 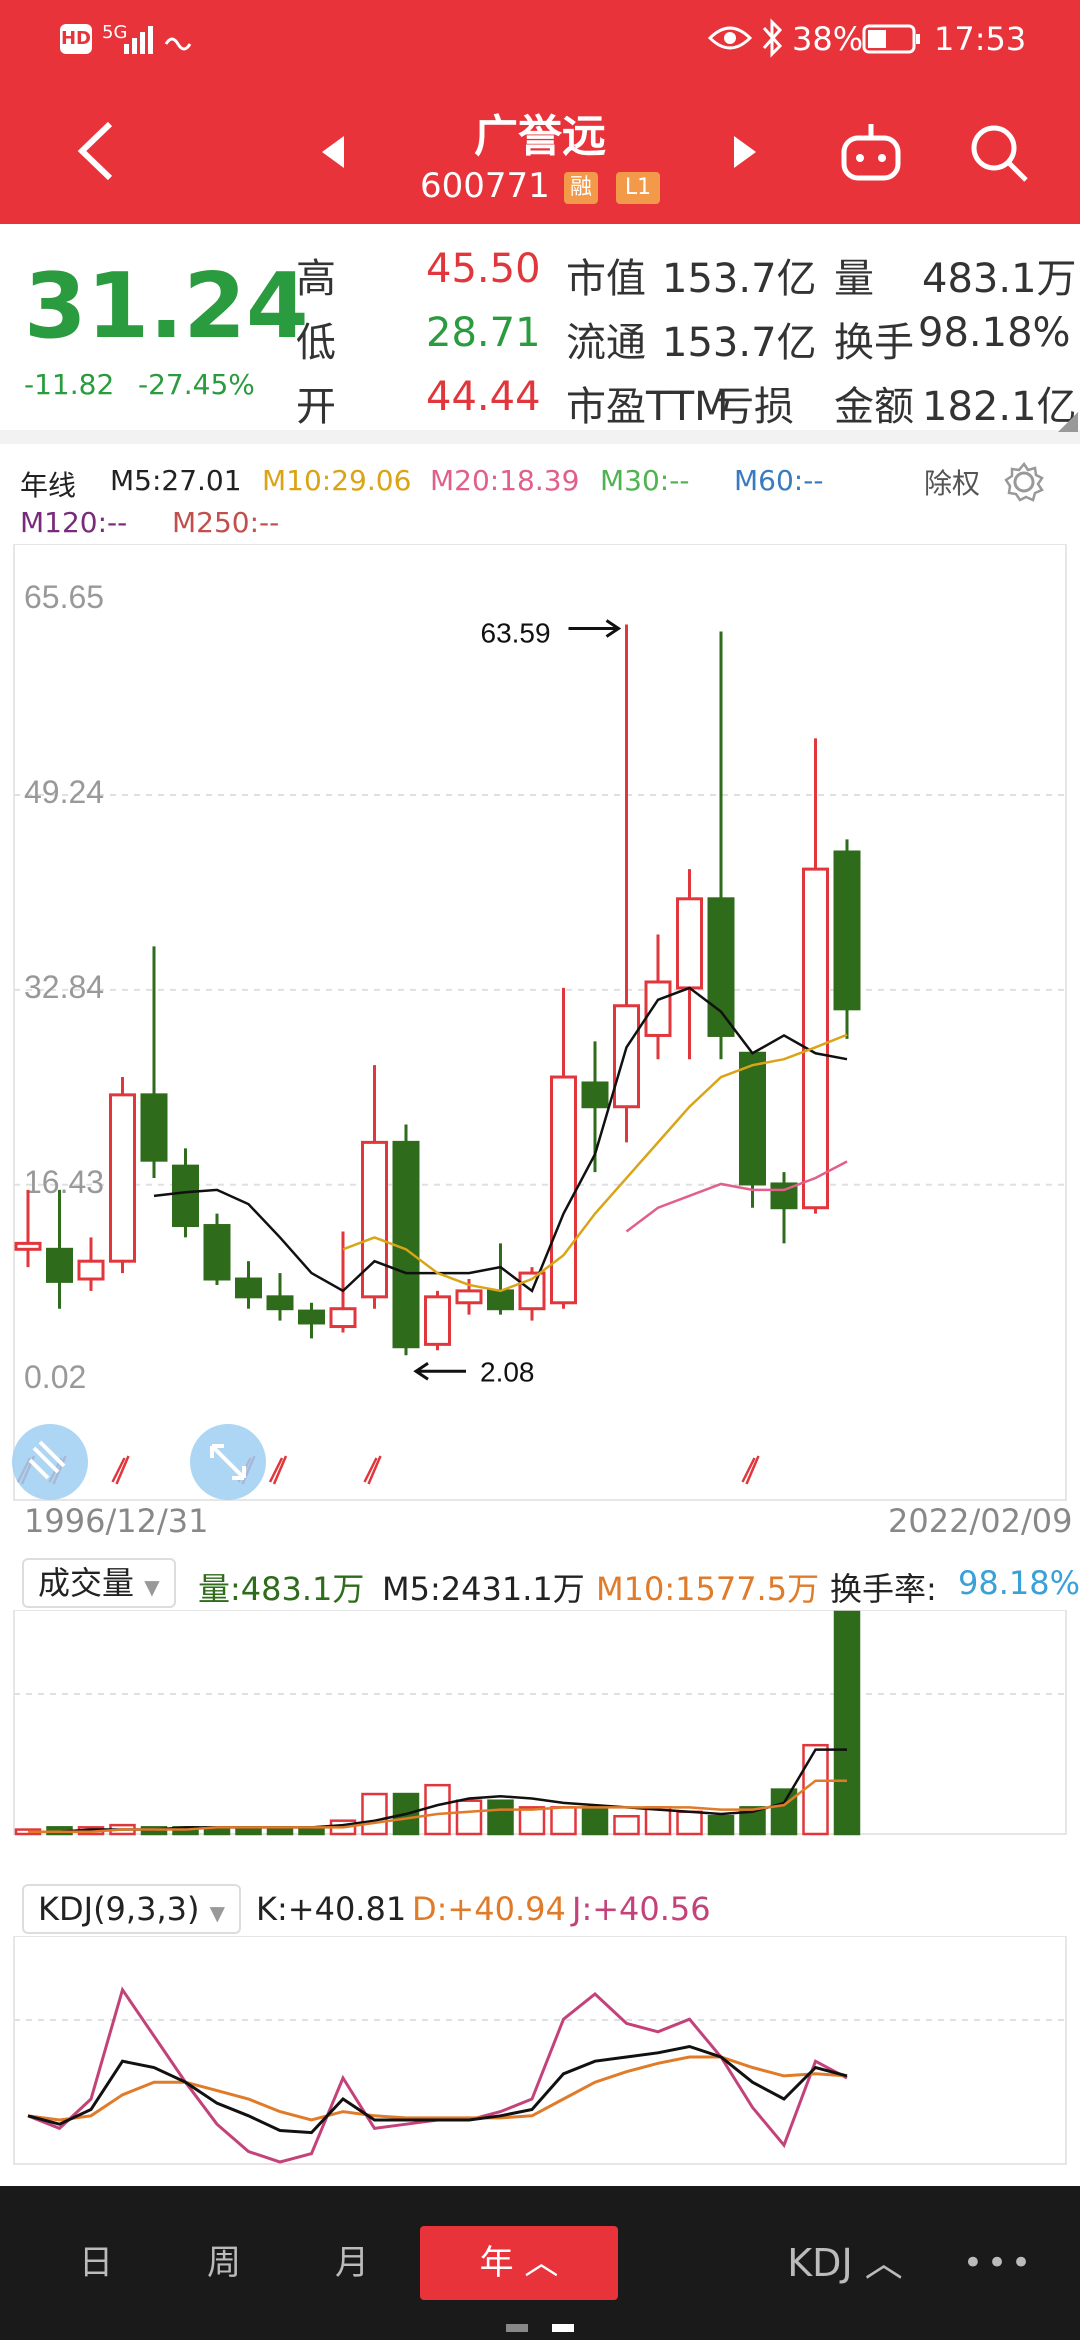 I want to click on turnover-rate-value: 98.18%, so click(x=1019, y=1583).